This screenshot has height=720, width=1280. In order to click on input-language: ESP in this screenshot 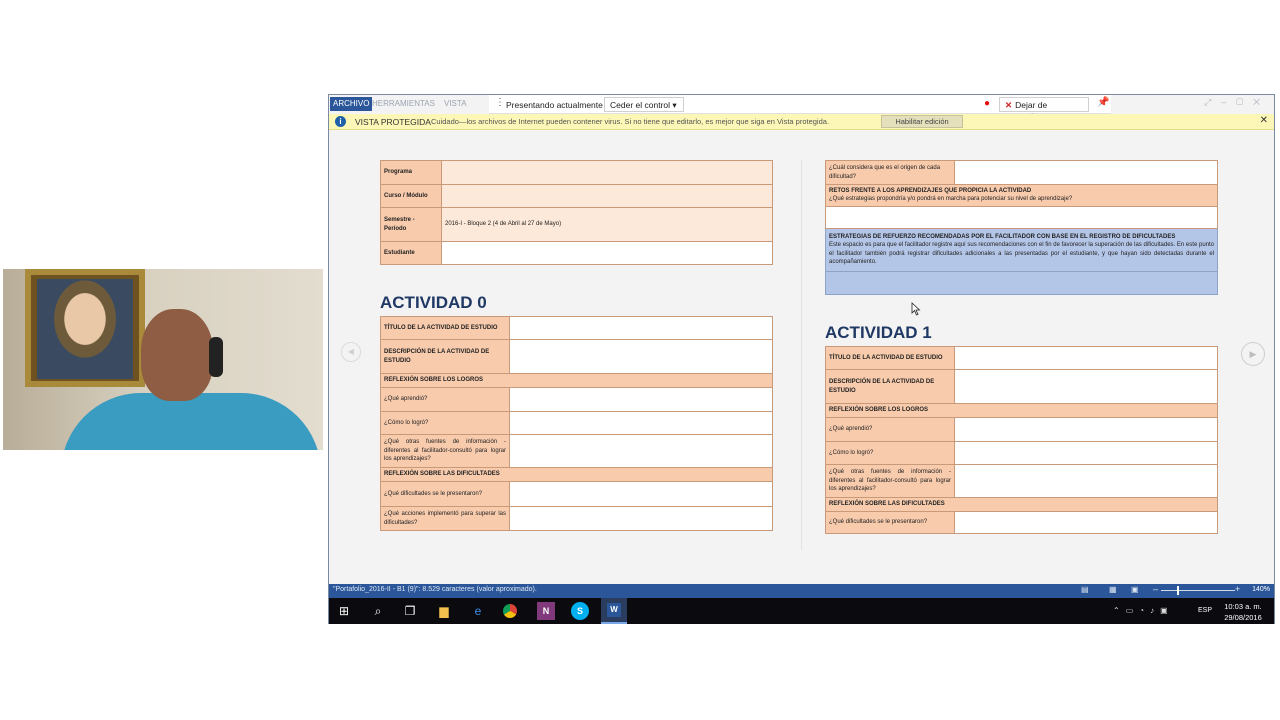, I will do `click(1205, 610)`.